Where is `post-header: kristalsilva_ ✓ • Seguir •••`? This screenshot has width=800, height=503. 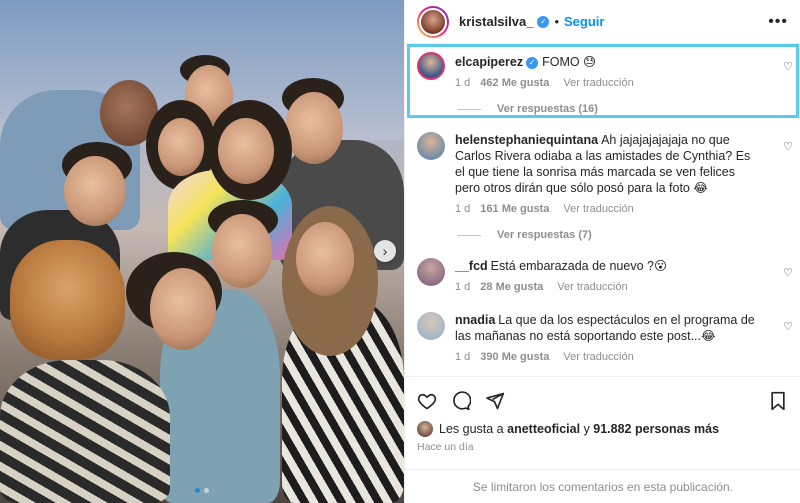 post-header: kristalsilva_ ✓ • Seguir ••• is located at coordinates (602, 22).